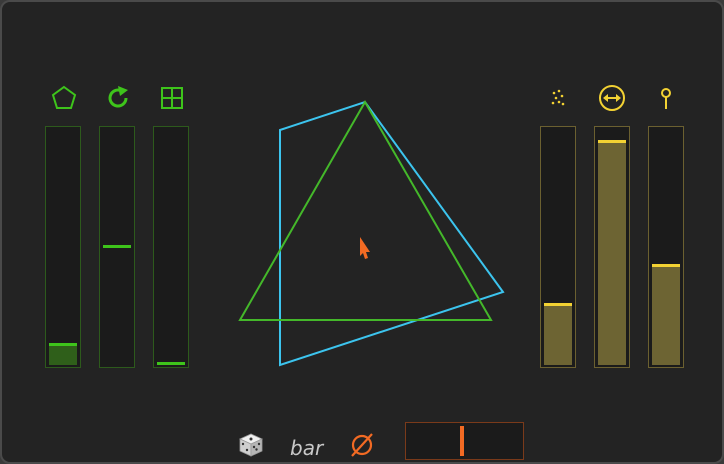 The height and width of the screenshot is (464, 724). I want to click on center-cursor-icon, so click(365, 248).